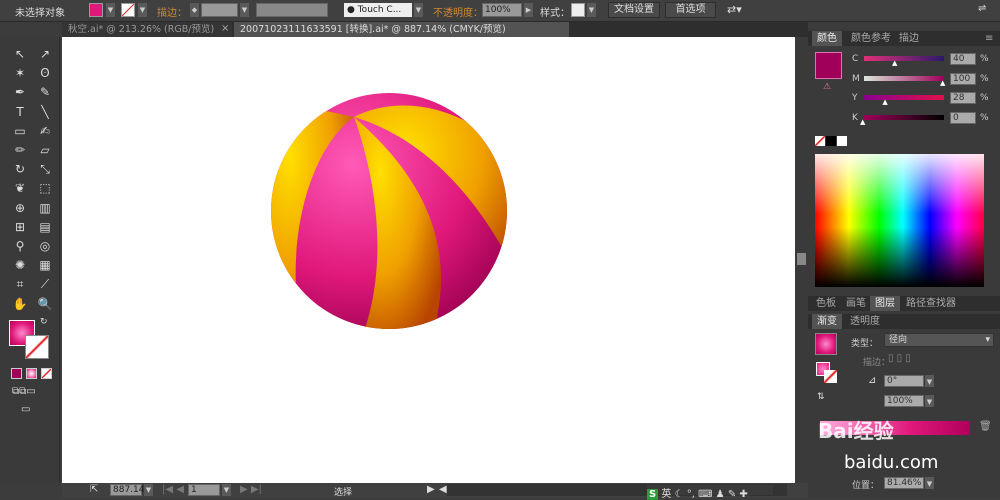  What do you see at coordinates (226, 490) in the screenshot?
I see `artboard-dropdown: ▼` at bounding box center [226, 490].